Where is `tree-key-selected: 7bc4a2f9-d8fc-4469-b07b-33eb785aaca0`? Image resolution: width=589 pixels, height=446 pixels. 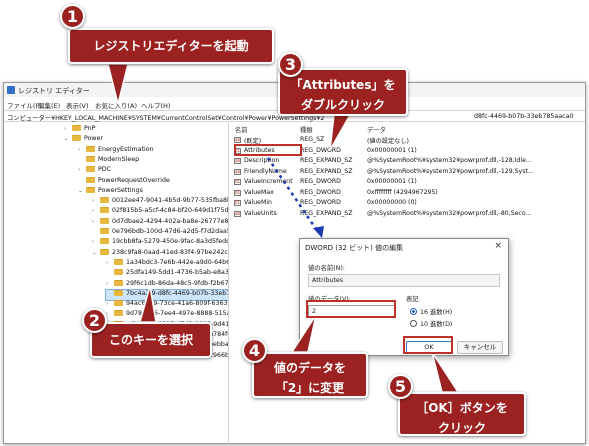 tree-key-selected: 7bc4a2f9-d8fc-4469-b07b-33eb785aaca0 is located at coordinates (166, 294).